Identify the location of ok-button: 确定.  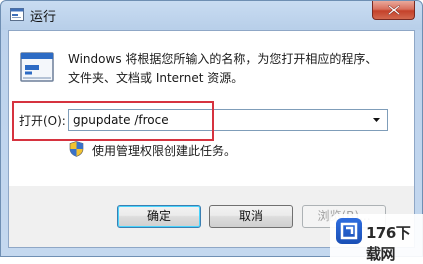
(159, 216).